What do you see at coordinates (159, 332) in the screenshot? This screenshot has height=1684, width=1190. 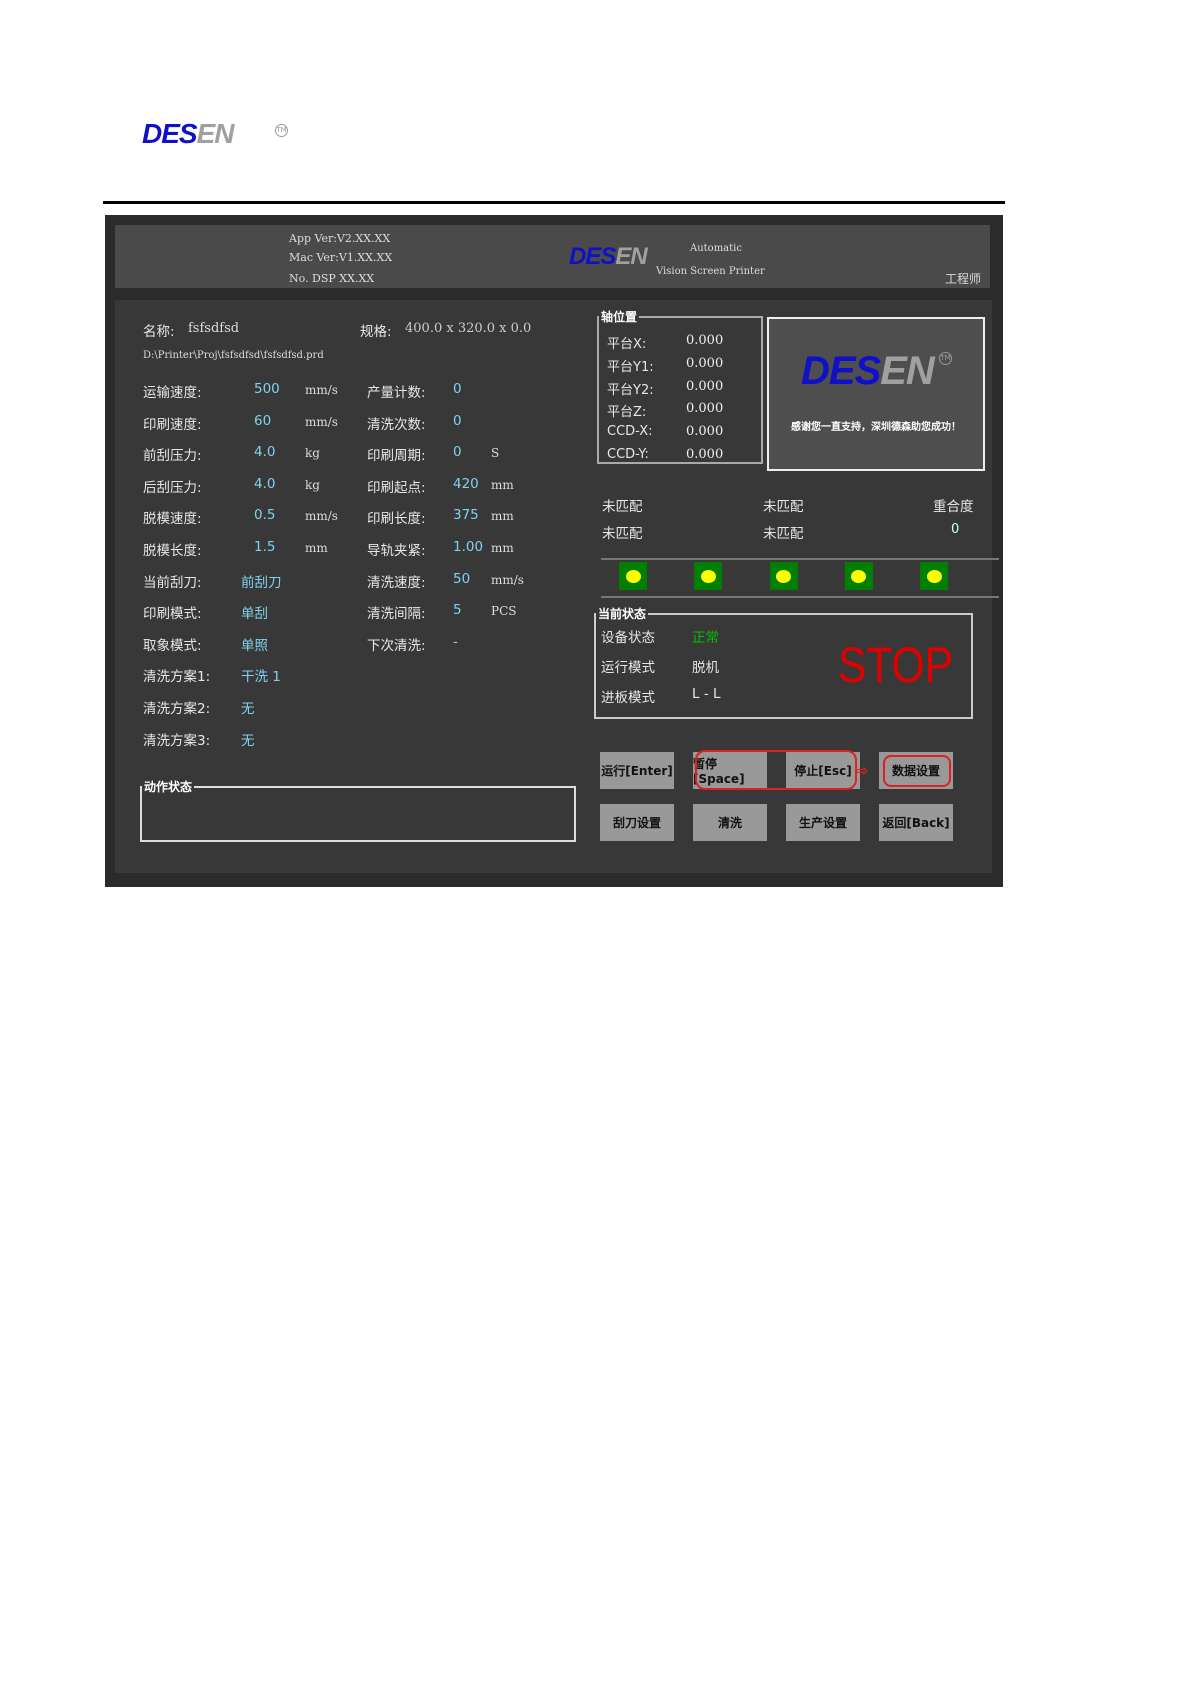 I see `name-label: 名称:` at bounding box center [159, 332].